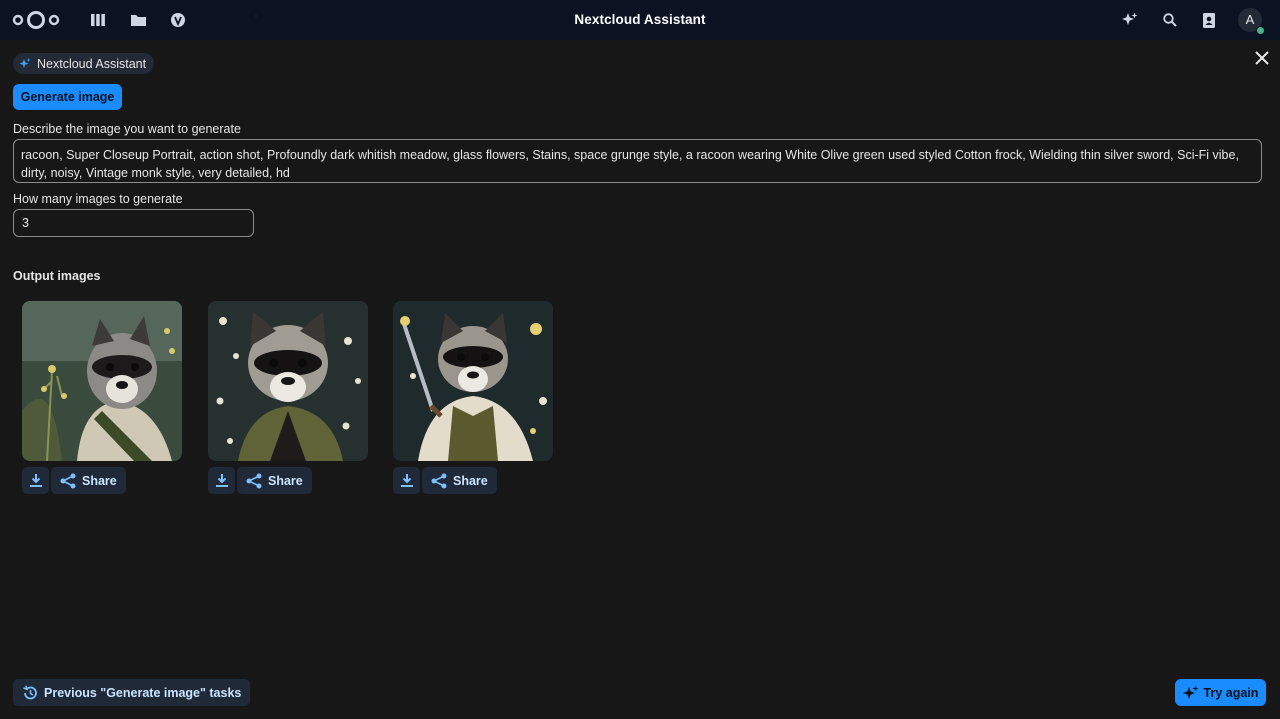 This screenshot has height=719, width=1280. Describe the element at coordinates (1209, 20) in the screenshot. I see `contacts-icon` at that location.